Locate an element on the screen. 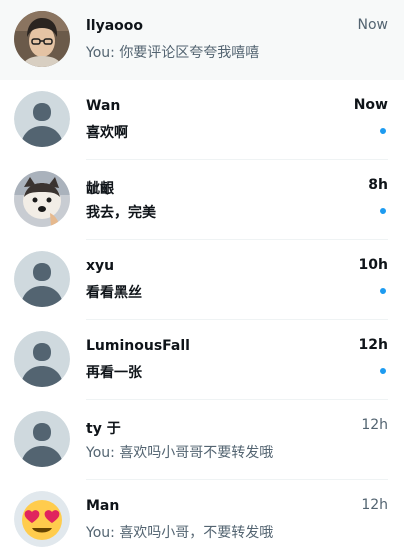 The image size is (404, 550). user-name: LuminousFall is located at coordinates (138, 346).